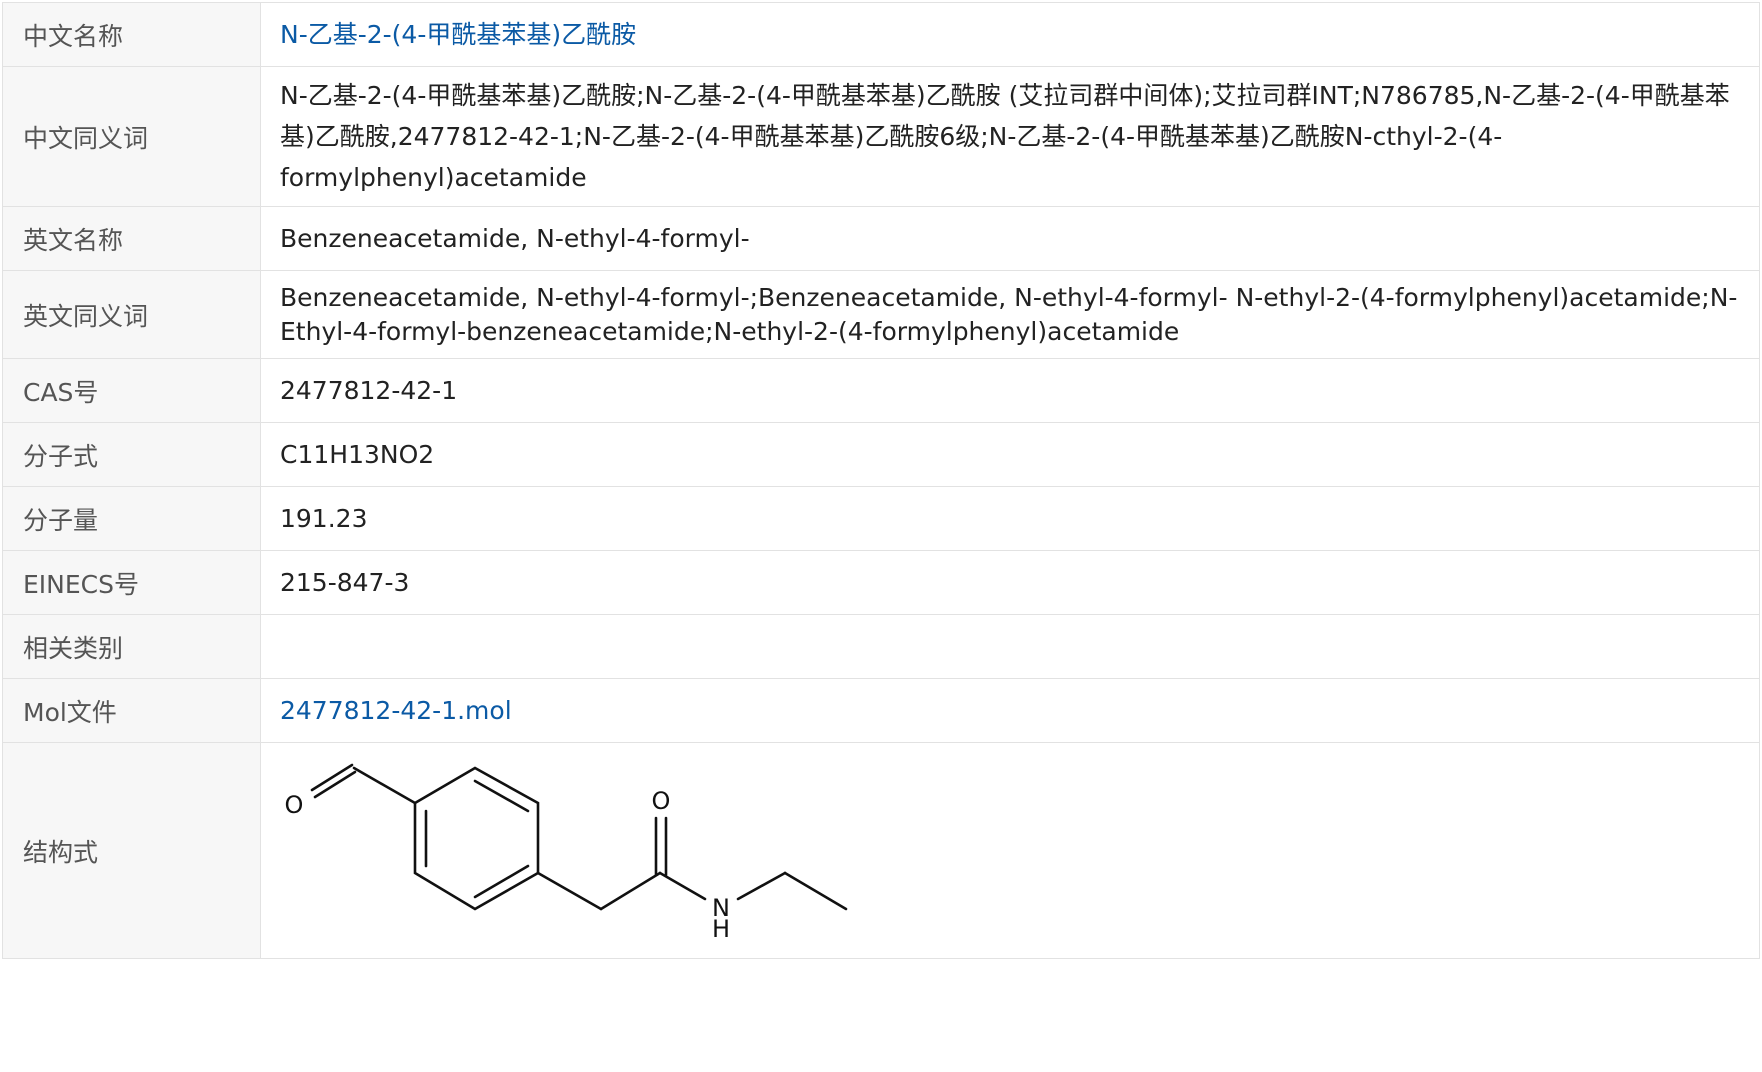 This screenshot has height=1072, width=1762. What do you see at coordinates (131, 136) in the screenshot?
I see `label-cn-synonyms: 中文同义词` at bounding box center [131, 136].